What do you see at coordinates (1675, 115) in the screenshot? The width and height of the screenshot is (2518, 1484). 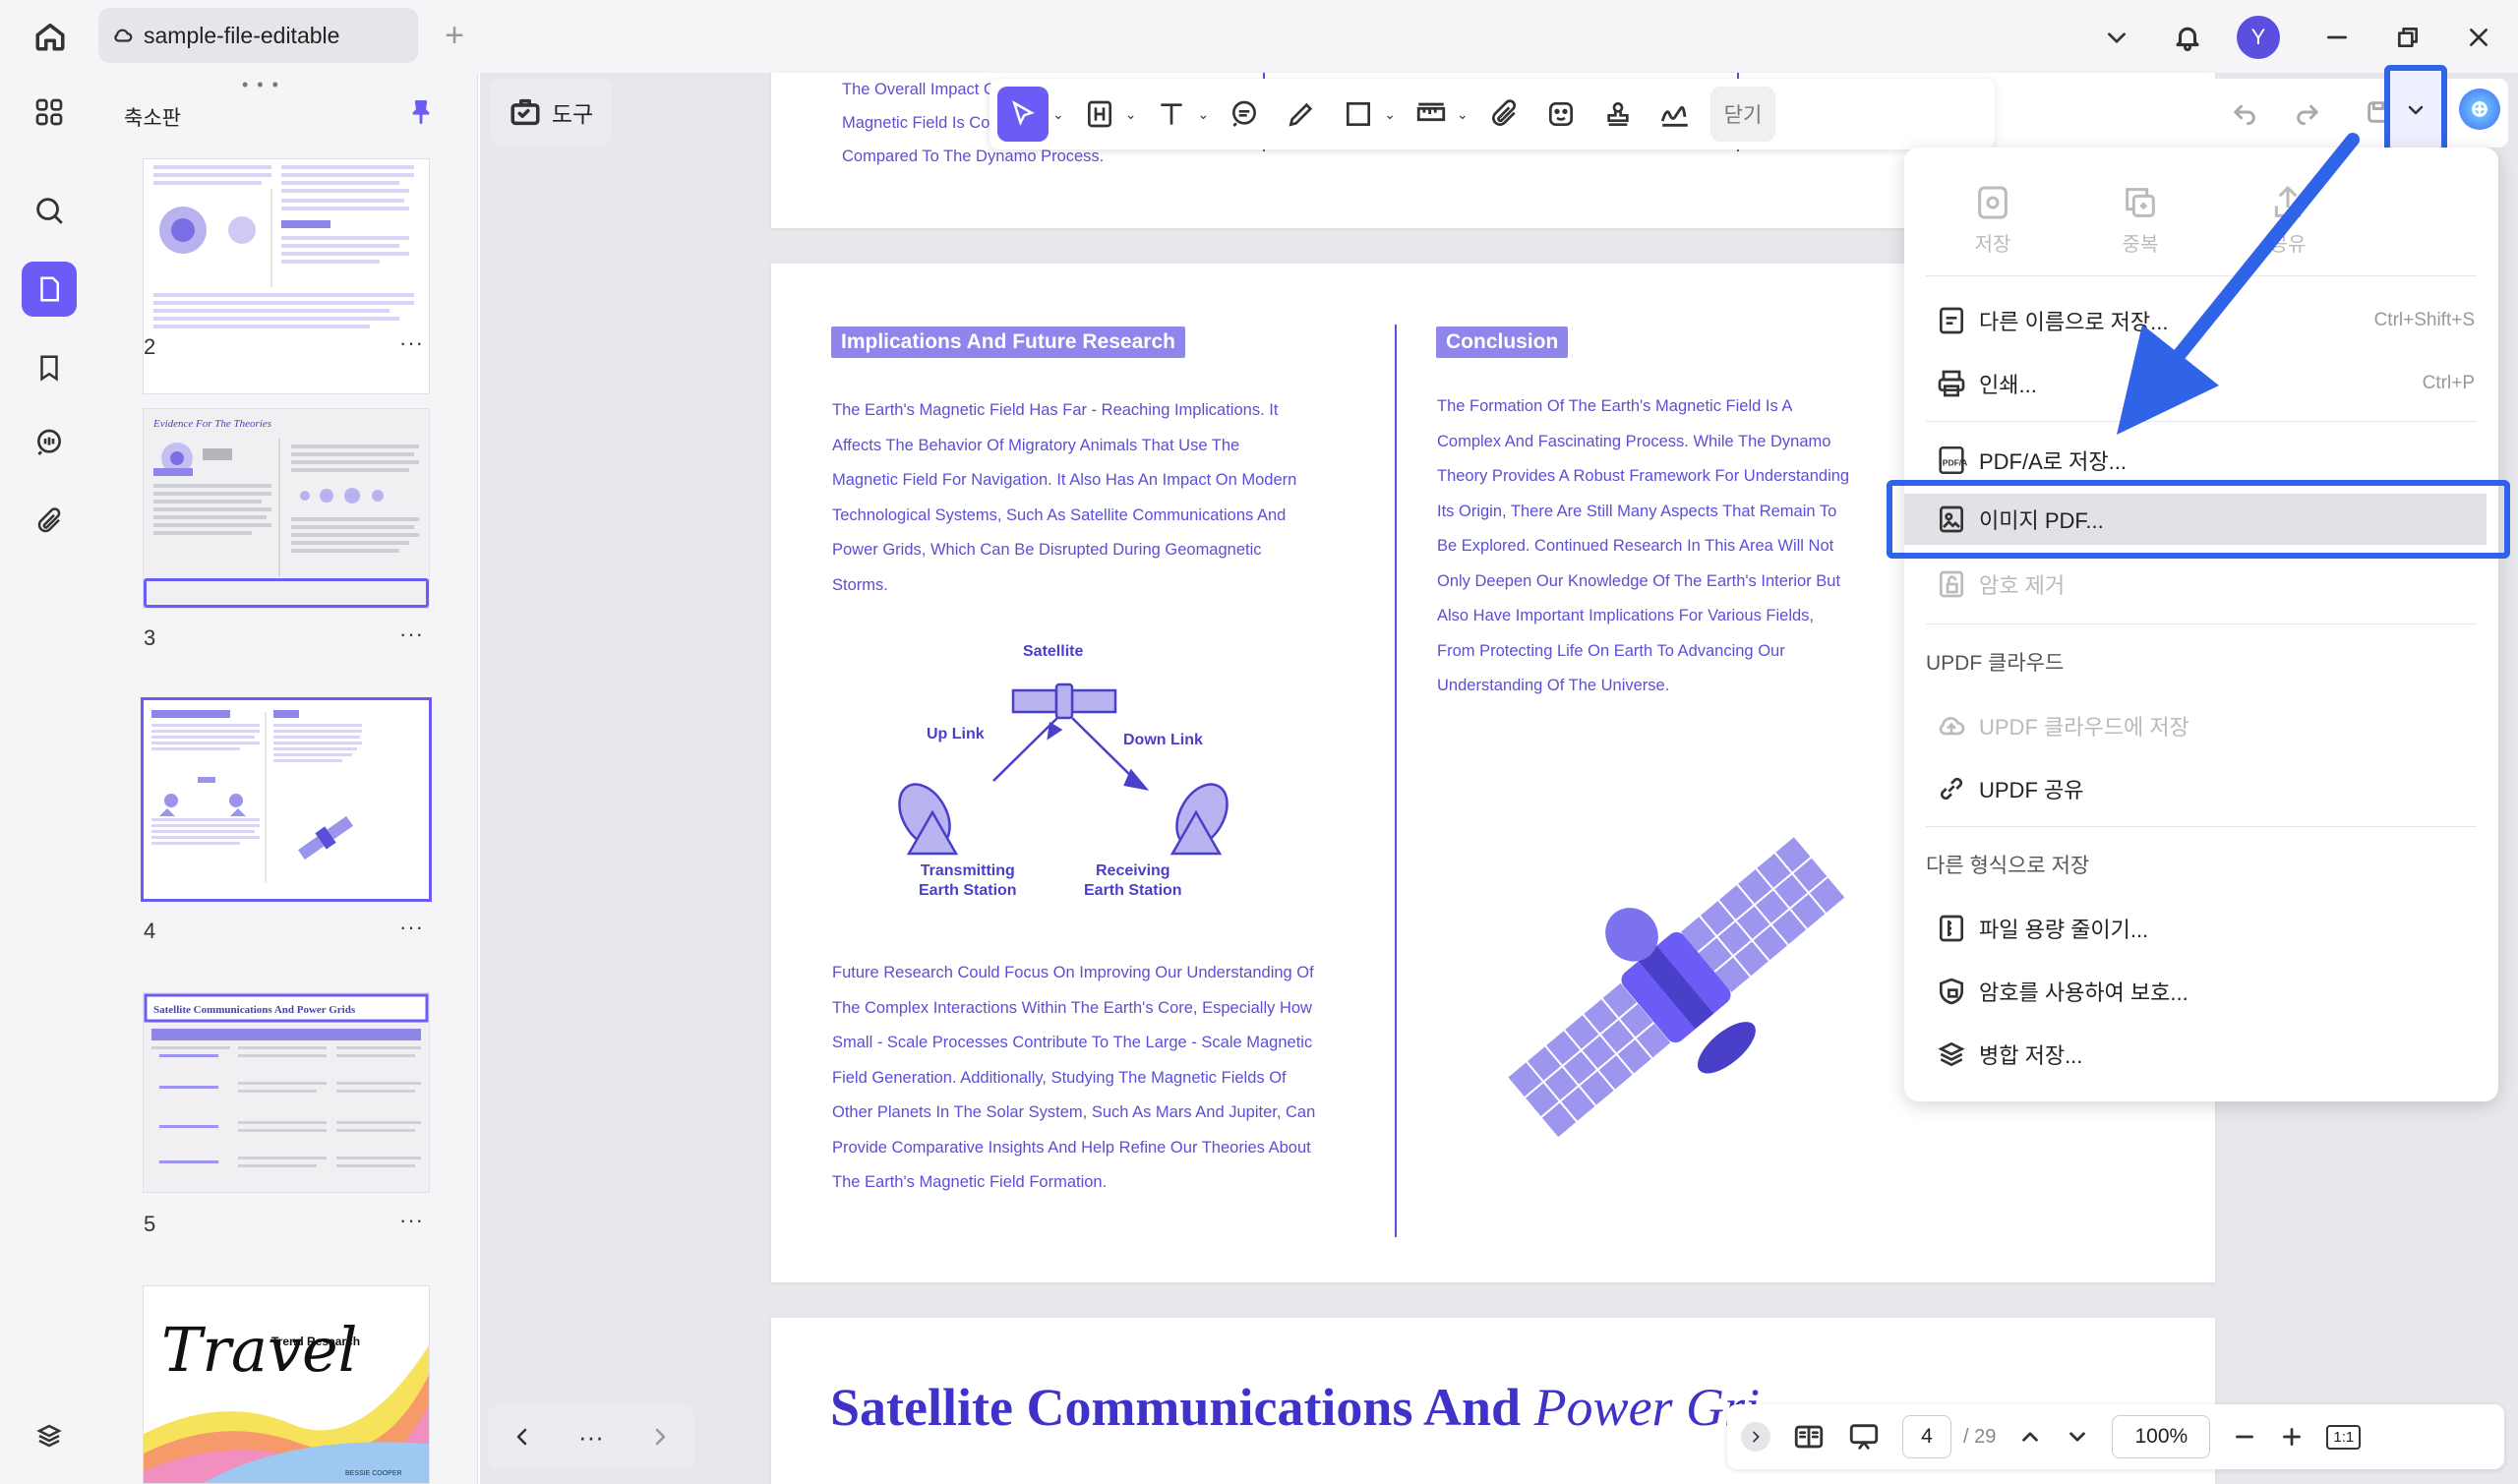 I see `signature-tool-icon` at bounding box center [1675, 115].